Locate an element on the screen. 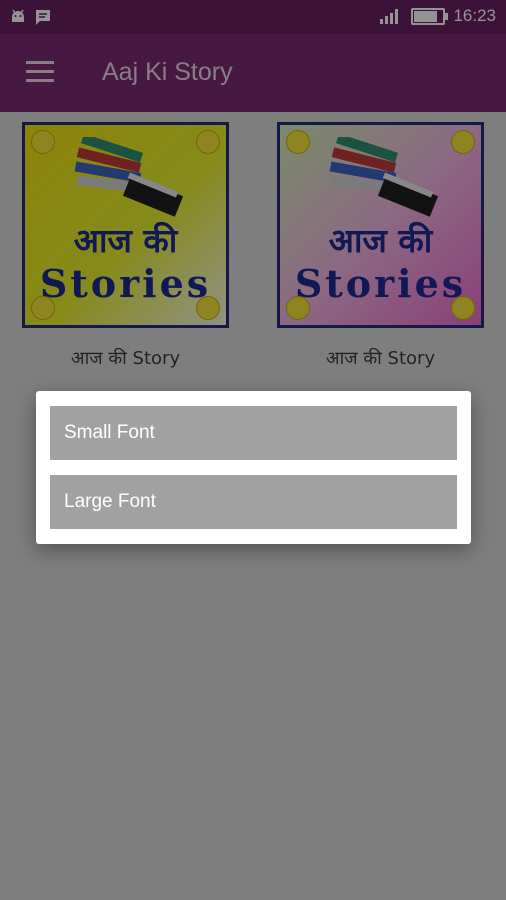  large-font-button: Large Font is located at coordinates (253, 502).